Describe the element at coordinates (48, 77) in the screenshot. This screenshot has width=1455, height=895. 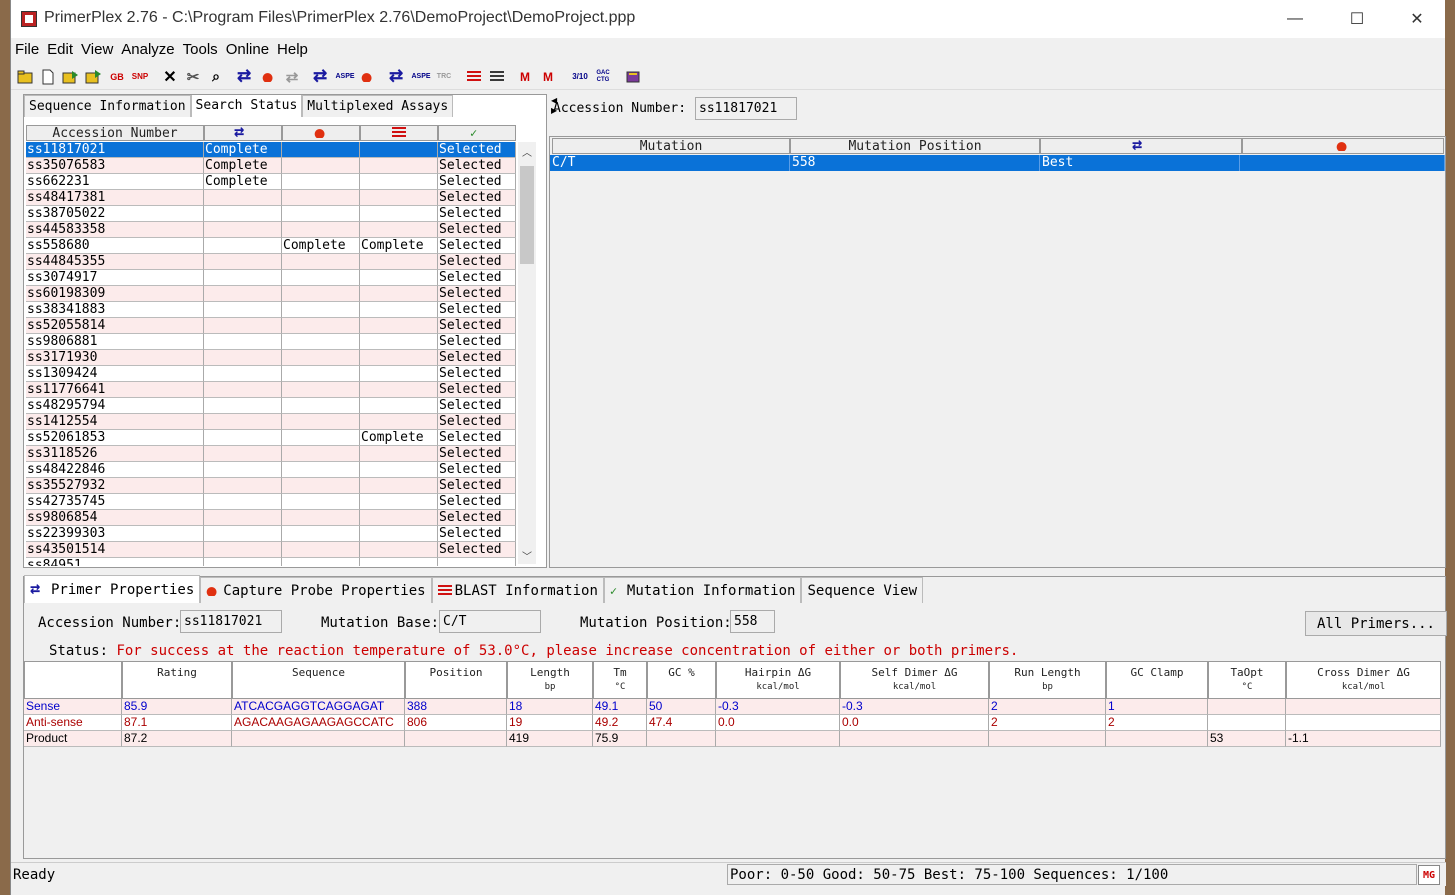
I see `new-file-icon` at that location.